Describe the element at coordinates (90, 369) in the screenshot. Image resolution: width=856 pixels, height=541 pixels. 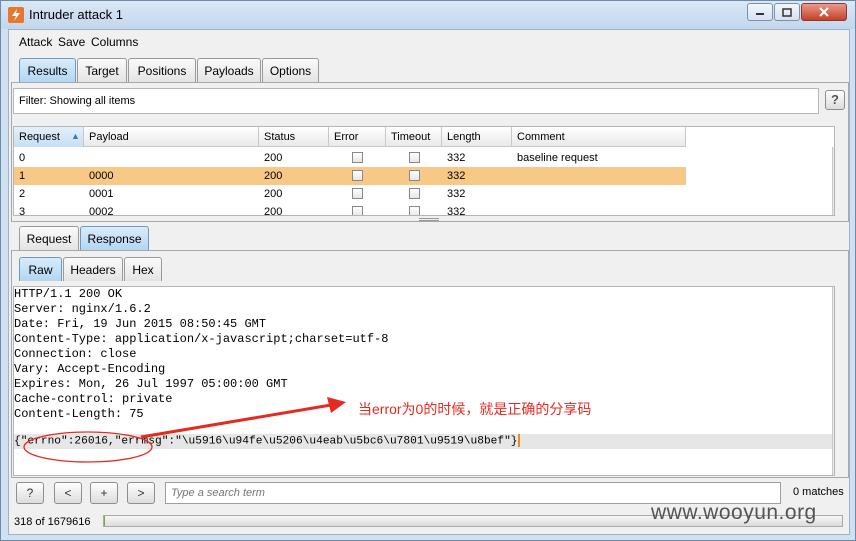
I see `response-line: Vary: Accept-Encoding` at that location.